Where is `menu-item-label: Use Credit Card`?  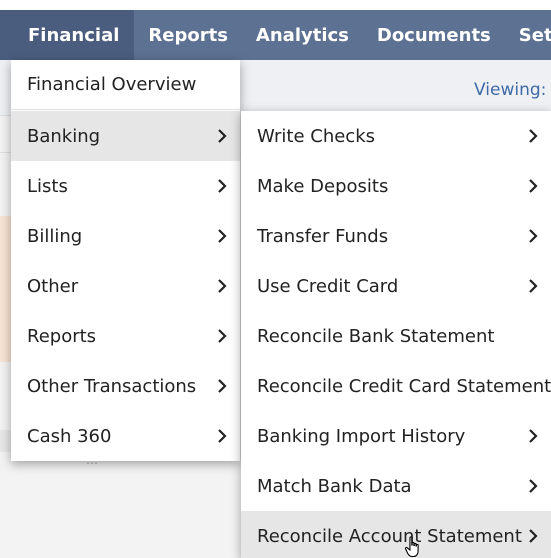
menu-item-label: Use Credit Card is located at coordinates (328, 286).